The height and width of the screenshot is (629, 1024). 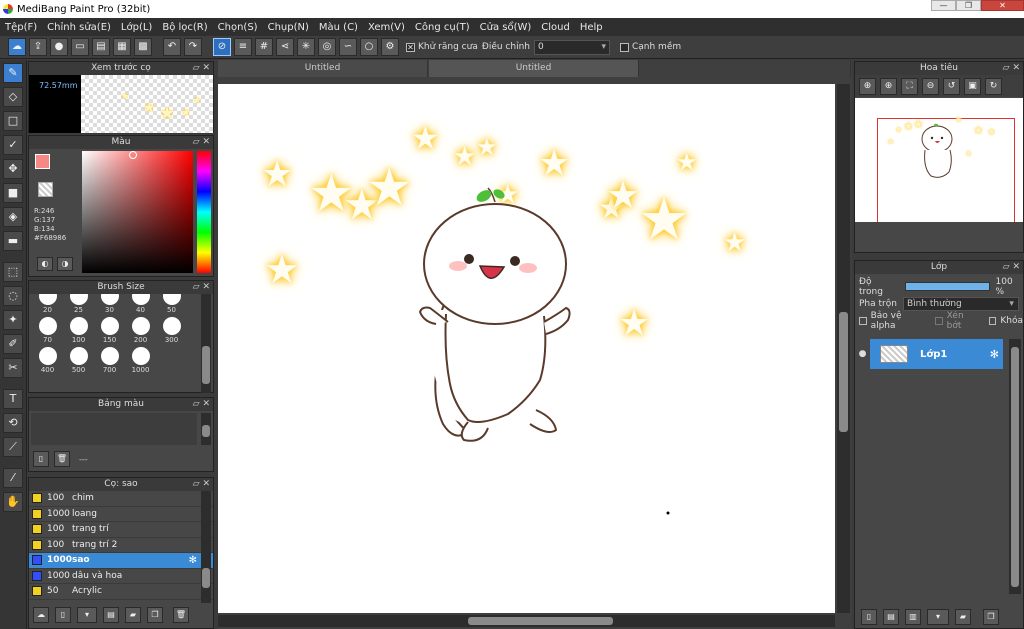 I want to click on brush-settings-icon: ▤, so click(x=111, y=615).